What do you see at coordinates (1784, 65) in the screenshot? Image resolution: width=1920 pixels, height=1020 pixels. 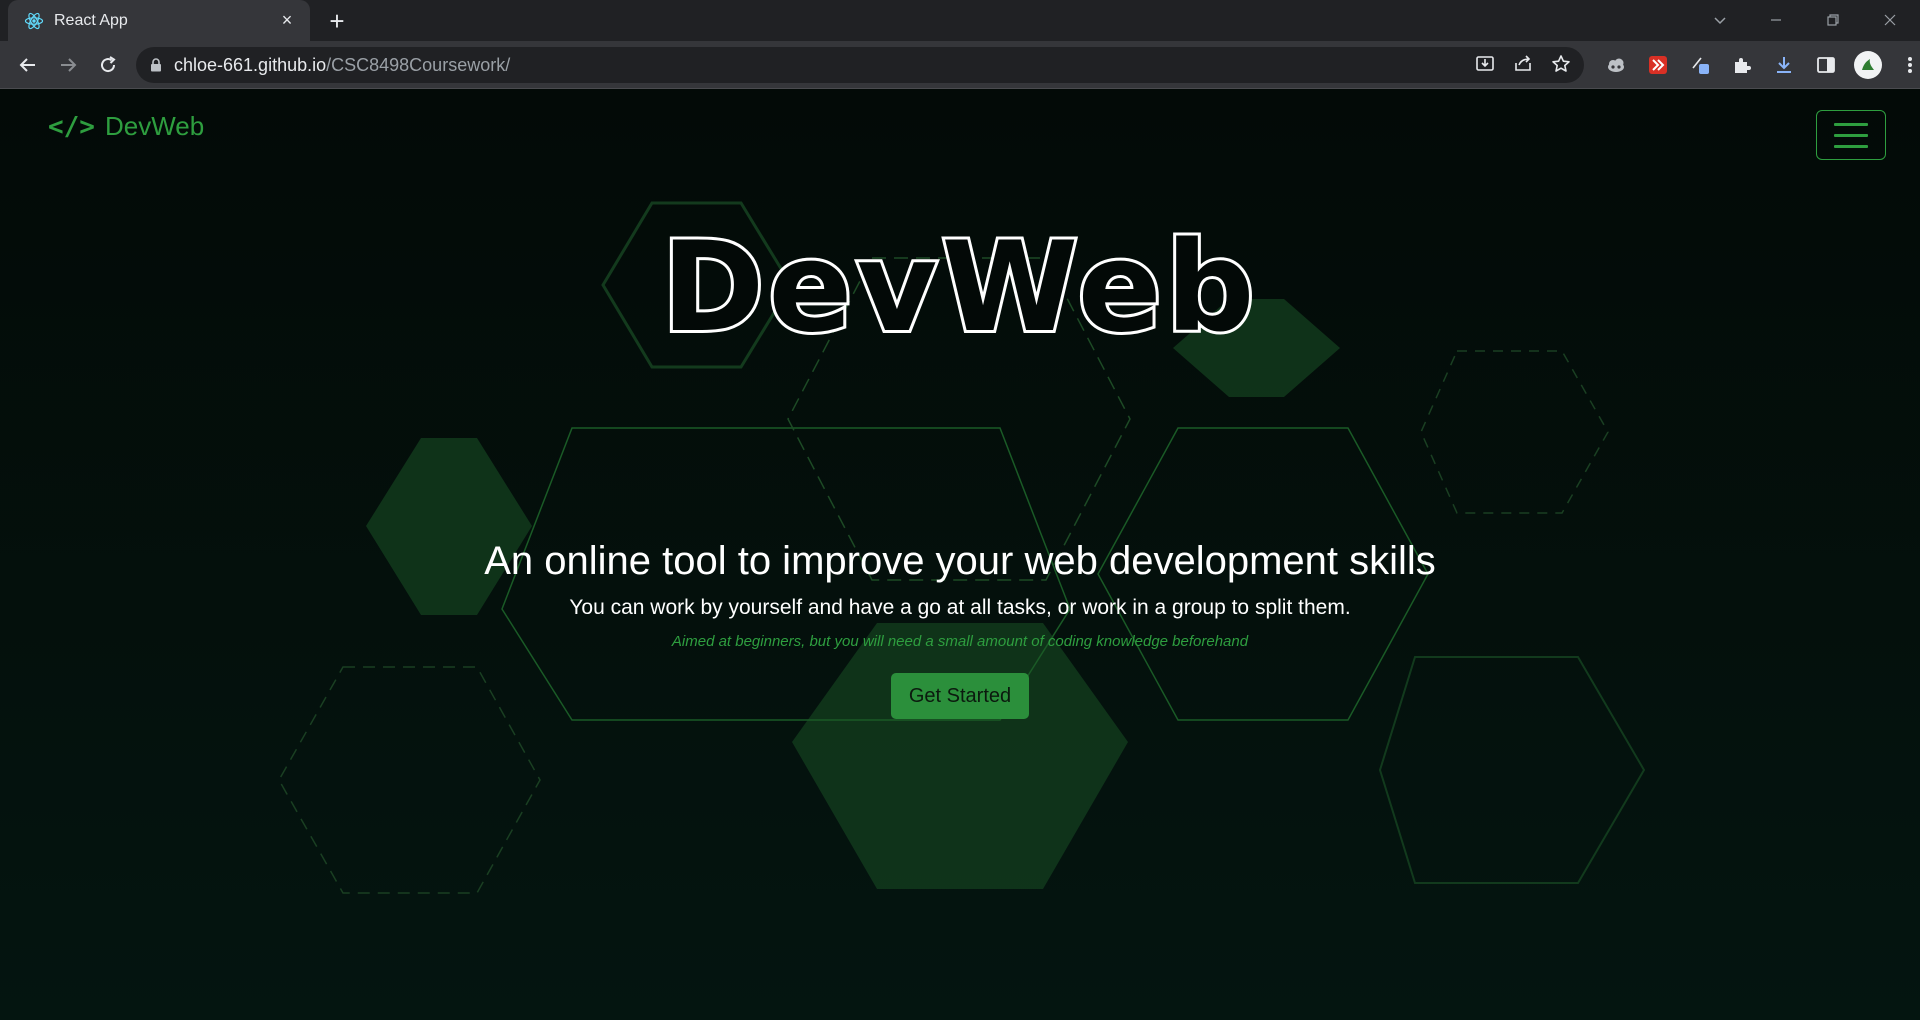 I see `download-icon` at bounding box center [1784, 65].